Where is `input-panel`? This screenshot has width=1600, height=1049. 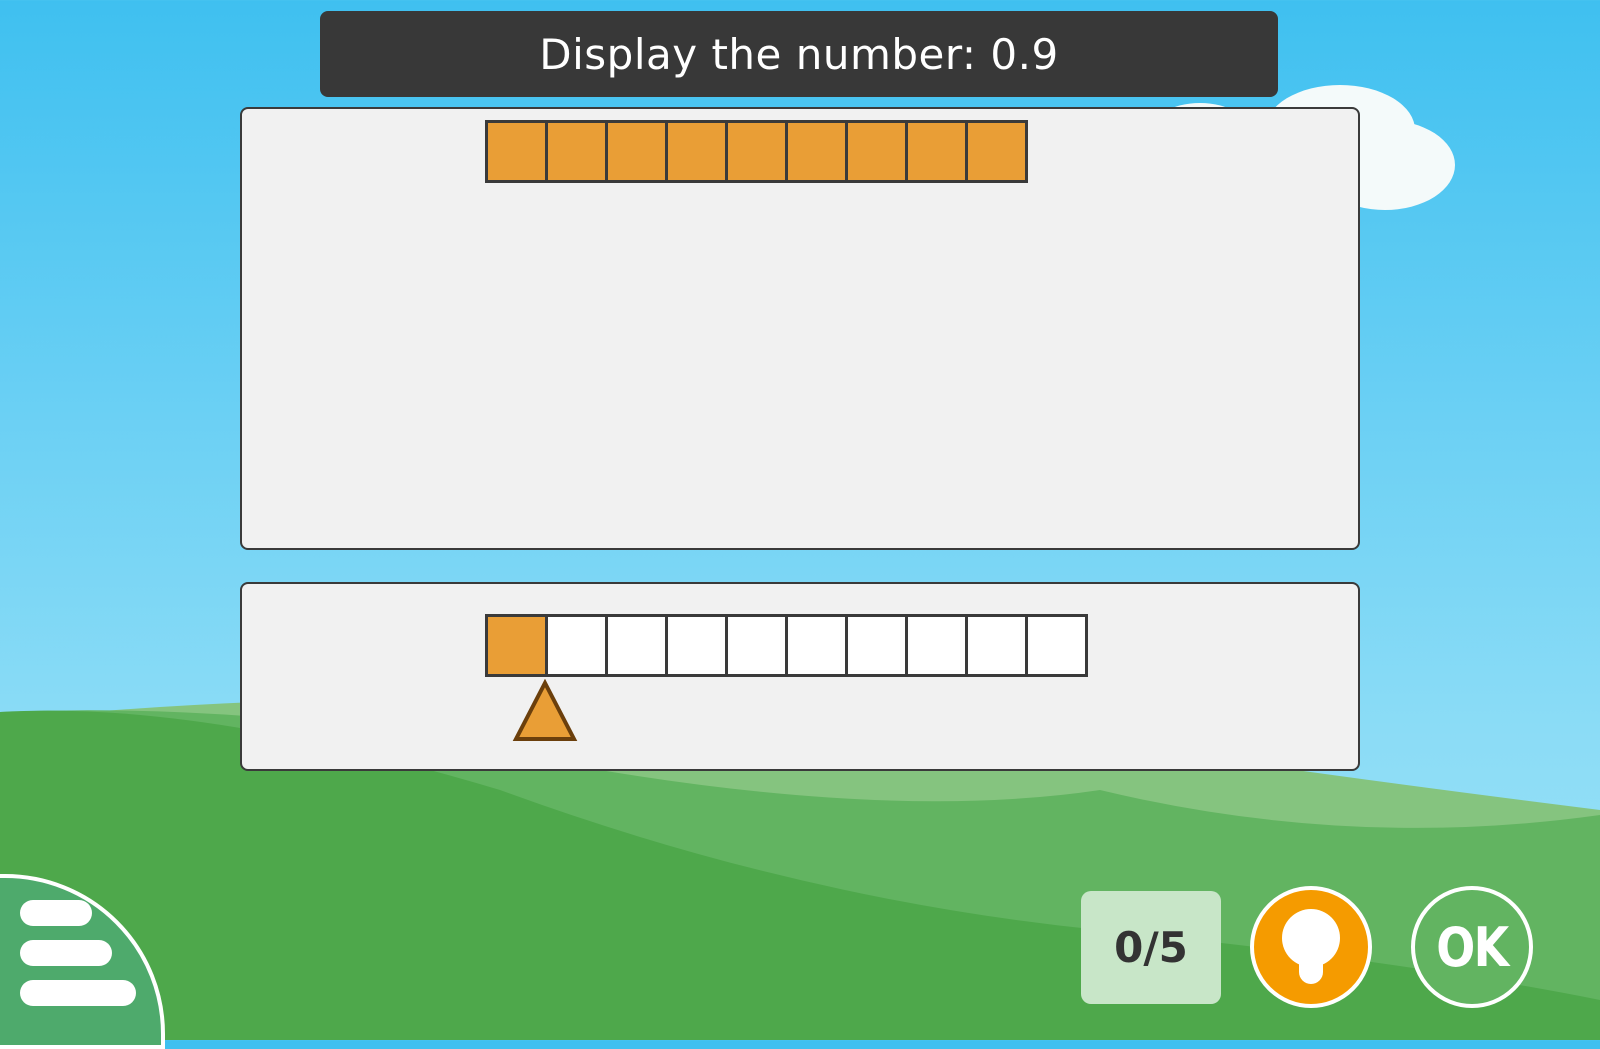
input-panel is located at coordinates (800, 676).